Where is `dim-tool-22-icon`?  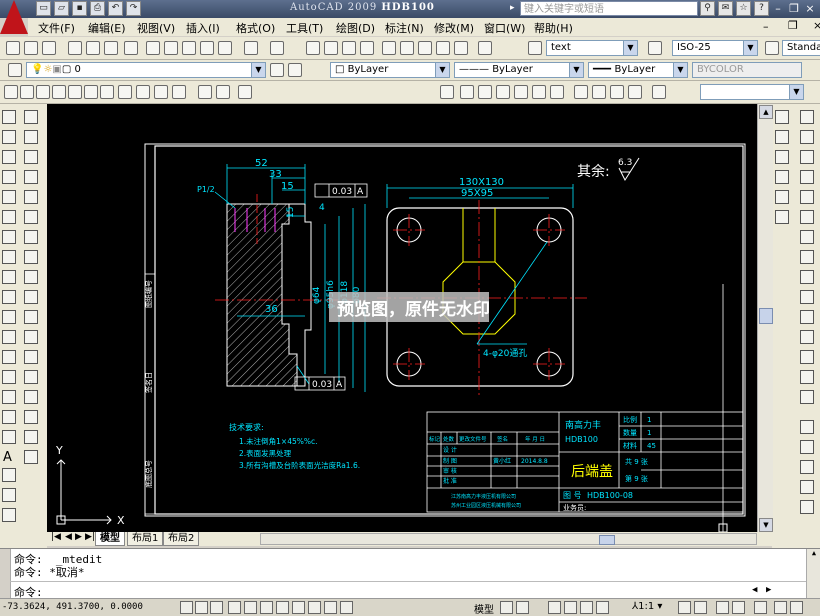 dim-tool-22-icon is located at coordinates (807, 447).